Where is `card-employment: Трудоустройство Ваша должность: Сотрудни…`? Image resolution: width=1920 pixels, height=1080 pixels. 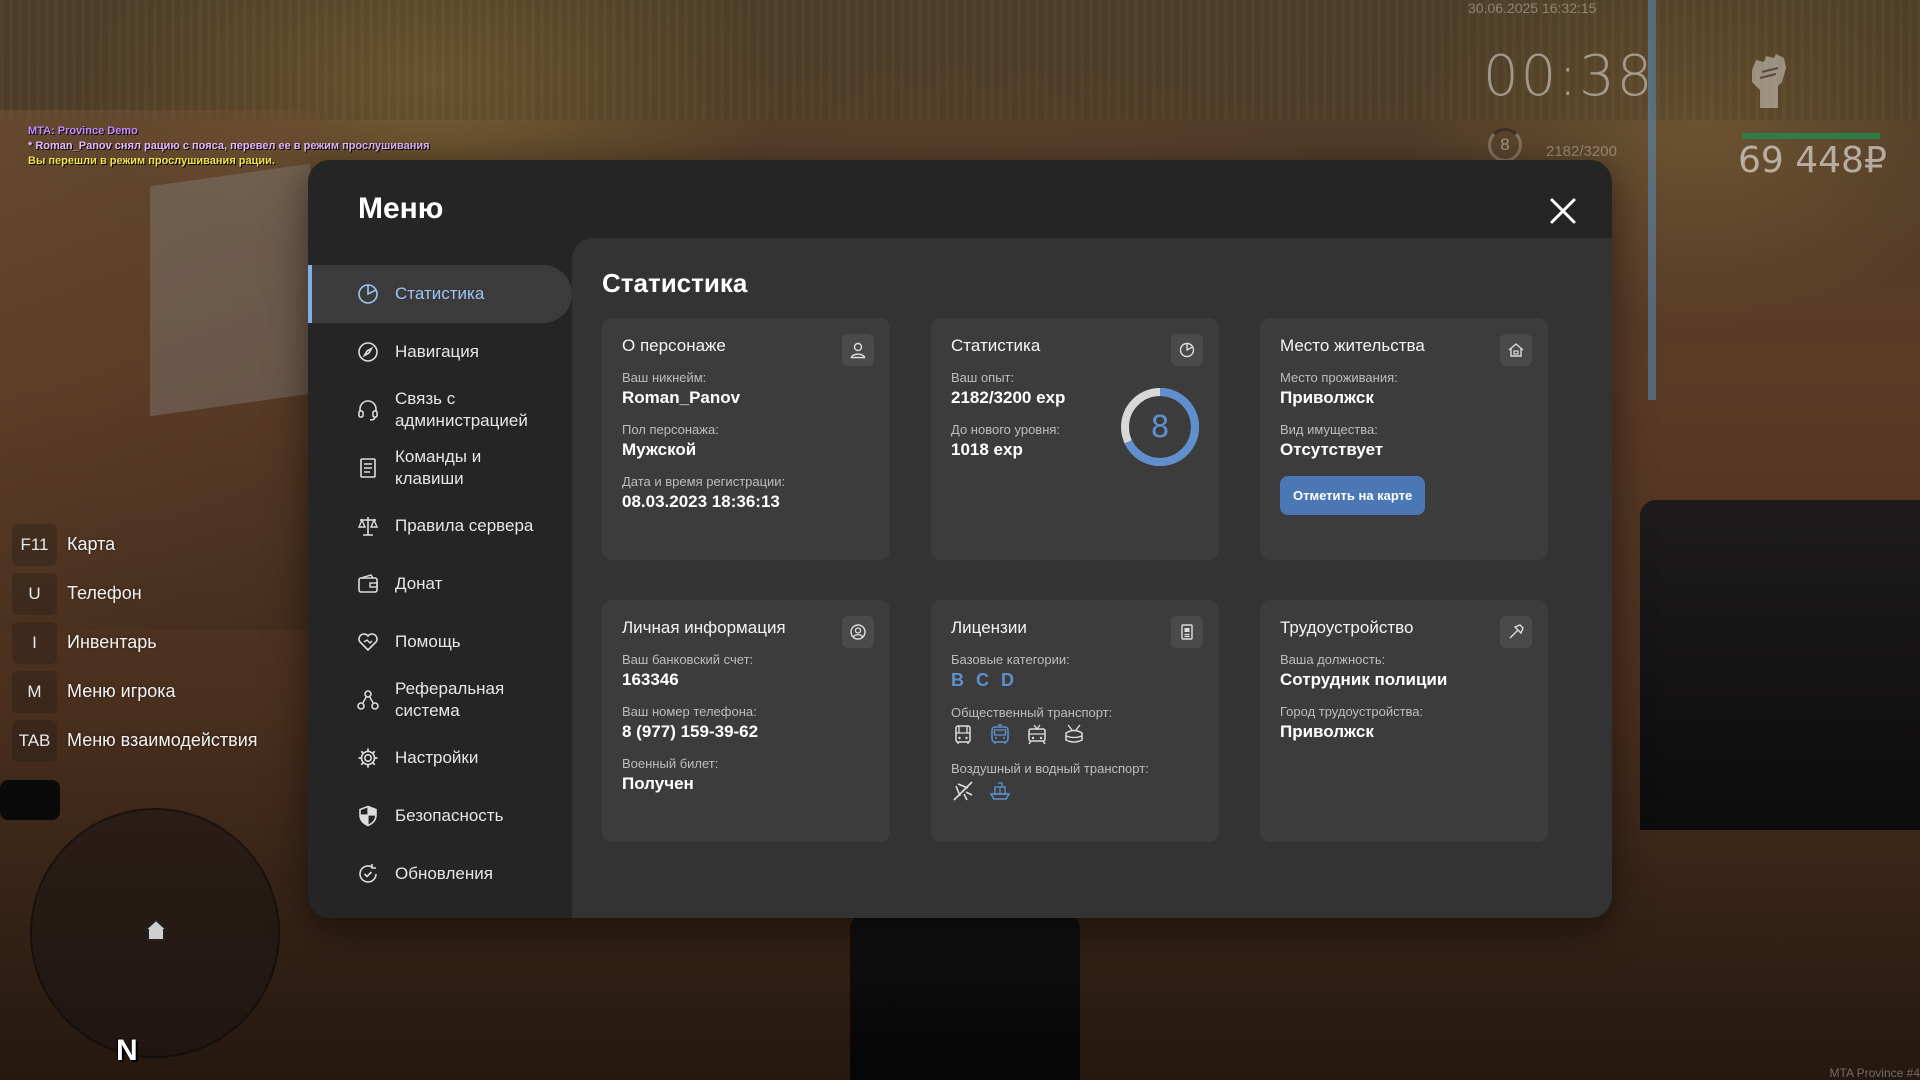
card-employment: Трудоустройство Ваша должность: Сотрудни… is located at coordinates (1404, 721).